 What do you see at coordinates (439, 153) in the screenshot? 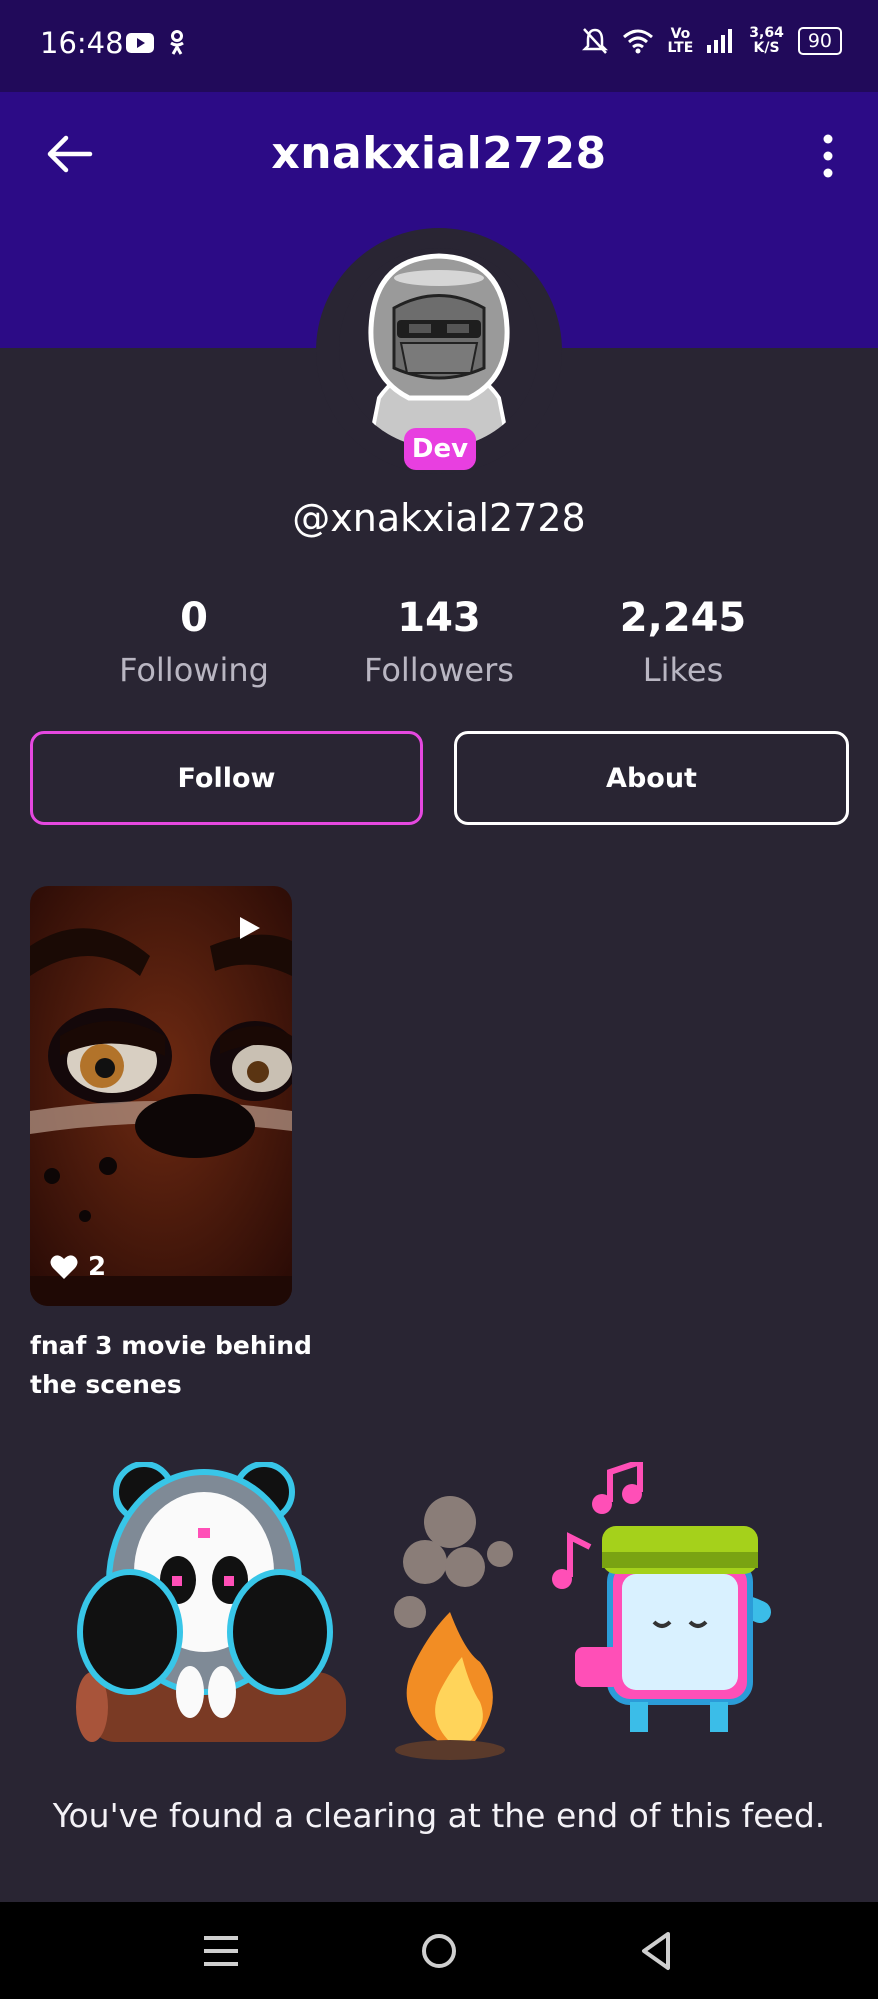
I see `page-title: xnakxial2728` at bounding box center [439, 153].